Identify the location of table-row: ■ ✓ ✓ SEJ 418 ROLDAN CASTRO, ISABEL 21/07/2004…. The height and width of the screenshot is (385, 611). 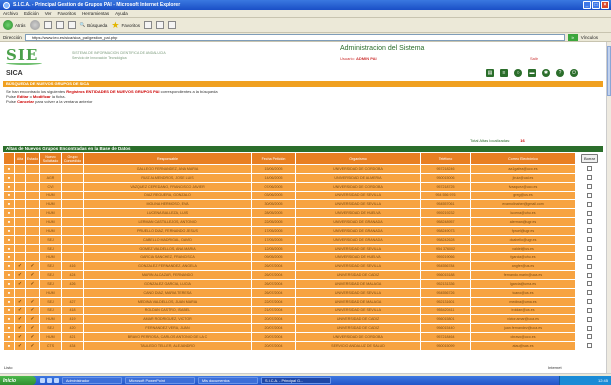
(303, 310).